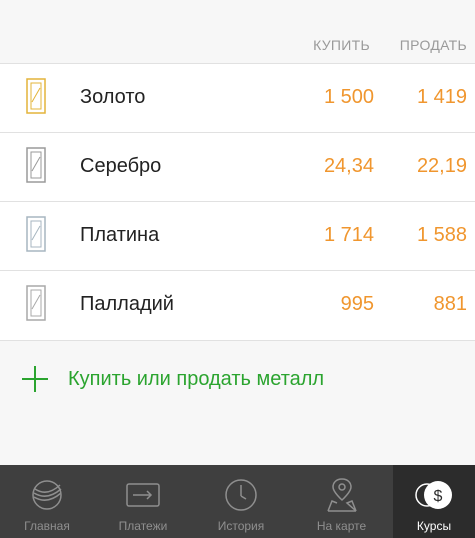 This screenshot has height=538, width=475. I want to click on tab-map: На карте, so click(341, 501).